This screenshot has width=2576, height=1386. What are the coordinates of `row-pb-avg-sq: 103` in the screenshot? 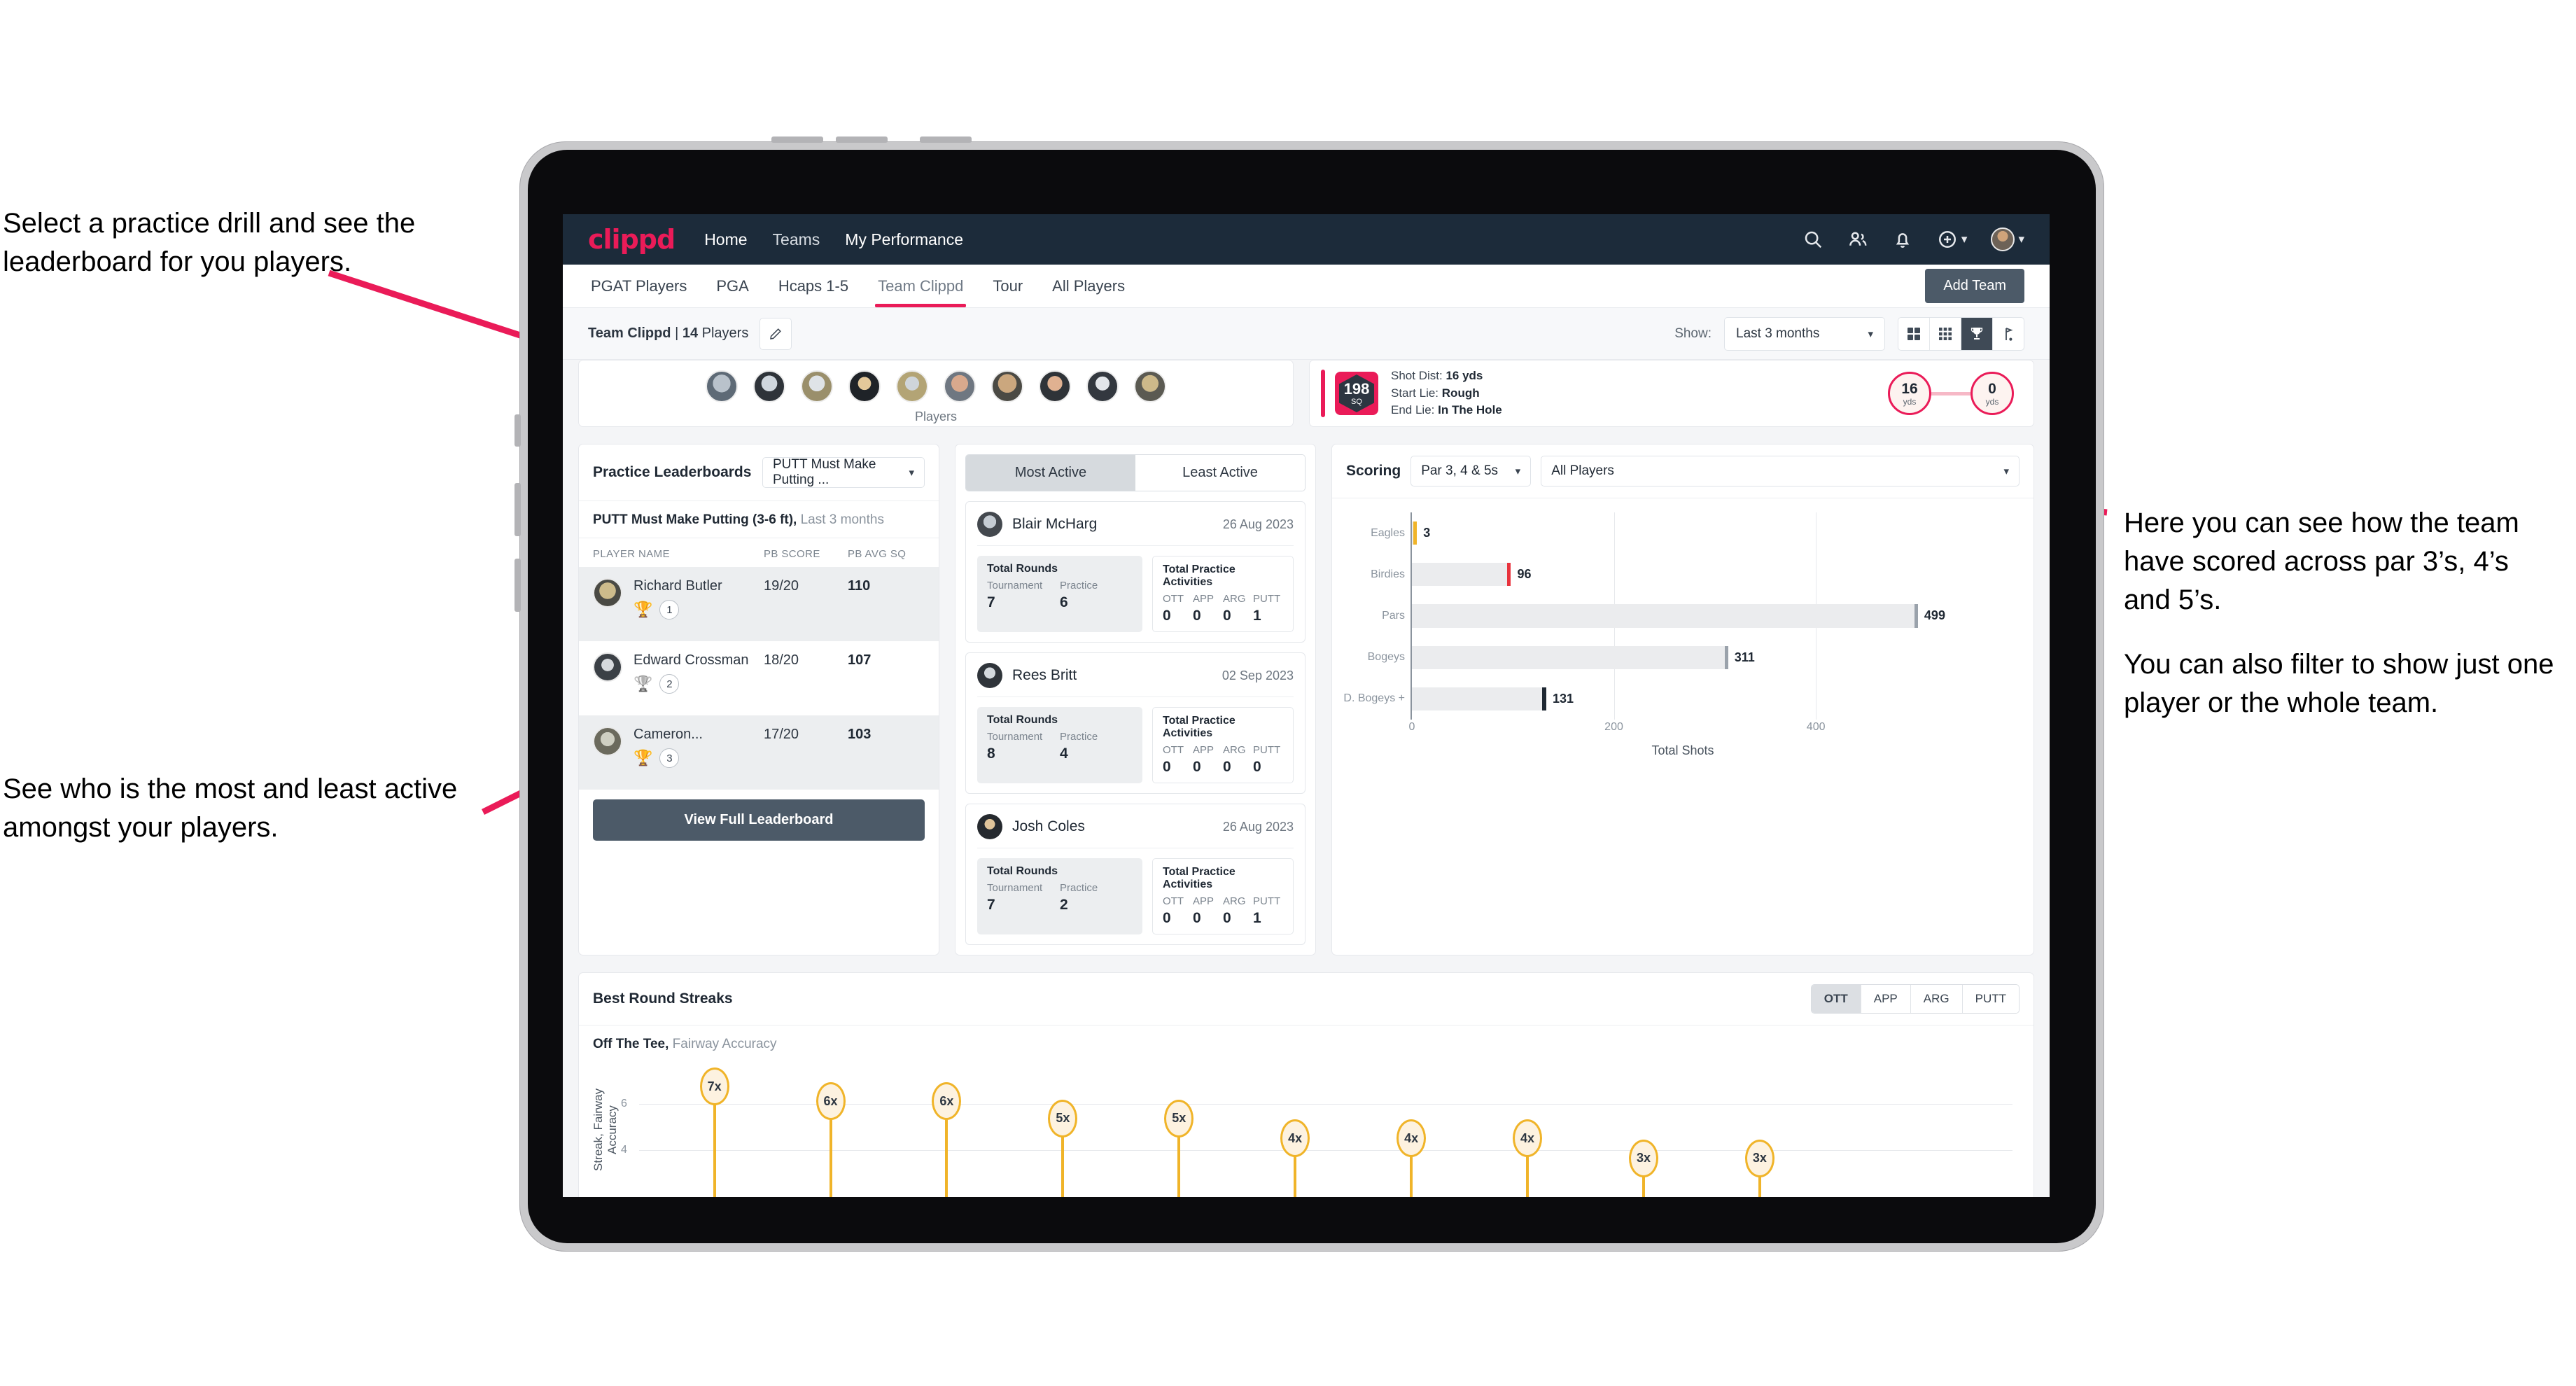 It's located at (860, 734).